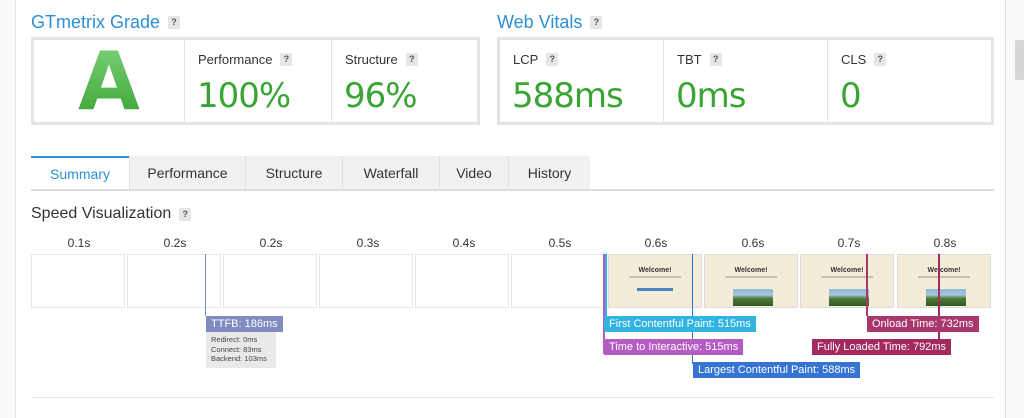 This screenshot has height=418, width=1024. Describe the element at coordinates (689, 59) in the screenshot. I see `tbt-label: TBT` at that location.